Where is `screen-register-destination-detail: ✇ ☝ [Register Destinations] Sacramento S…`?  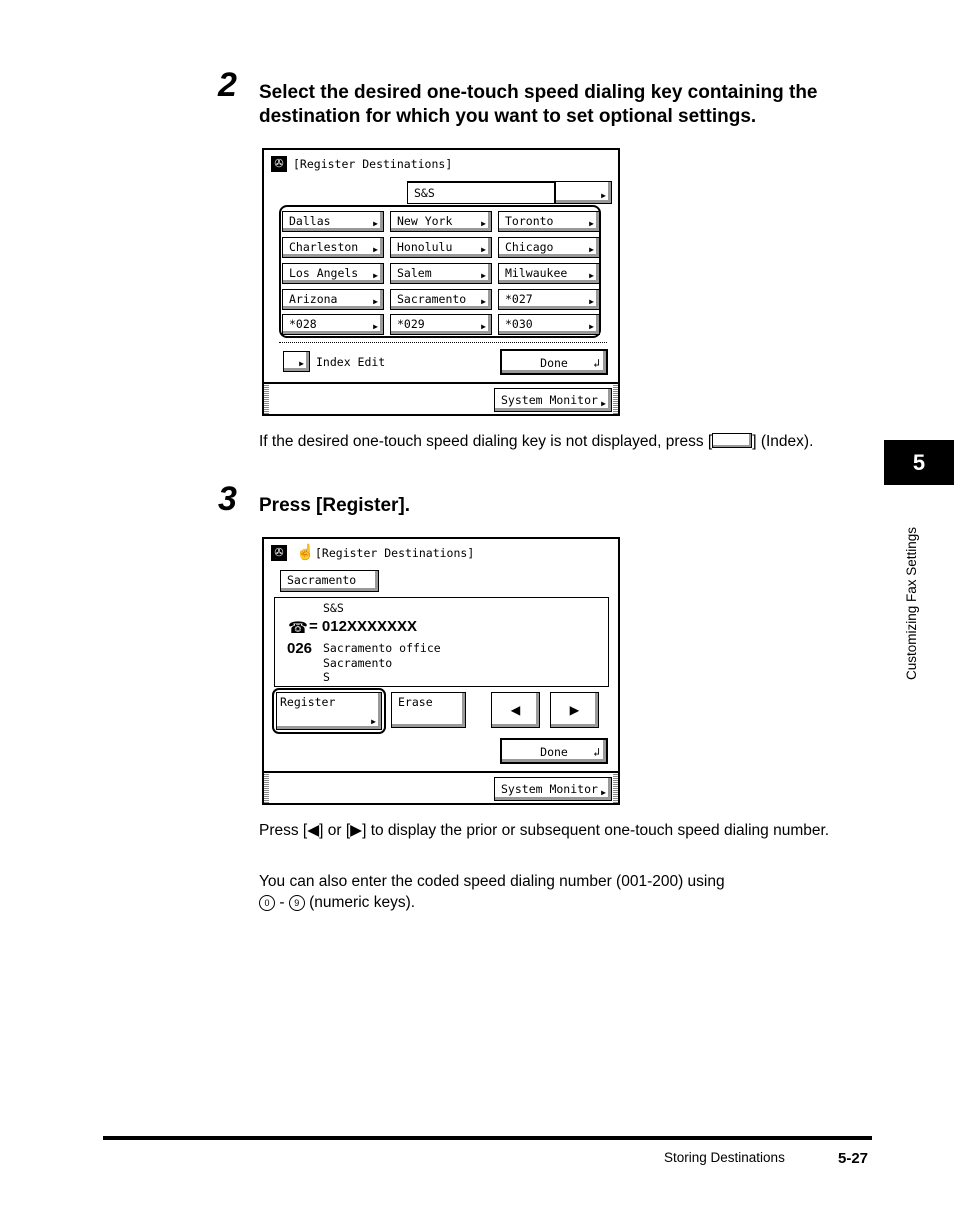 screen-register-destination-detail: ✇ ☝ [Register Destinations] Sacramento S… is located at coordinates (441, 671).